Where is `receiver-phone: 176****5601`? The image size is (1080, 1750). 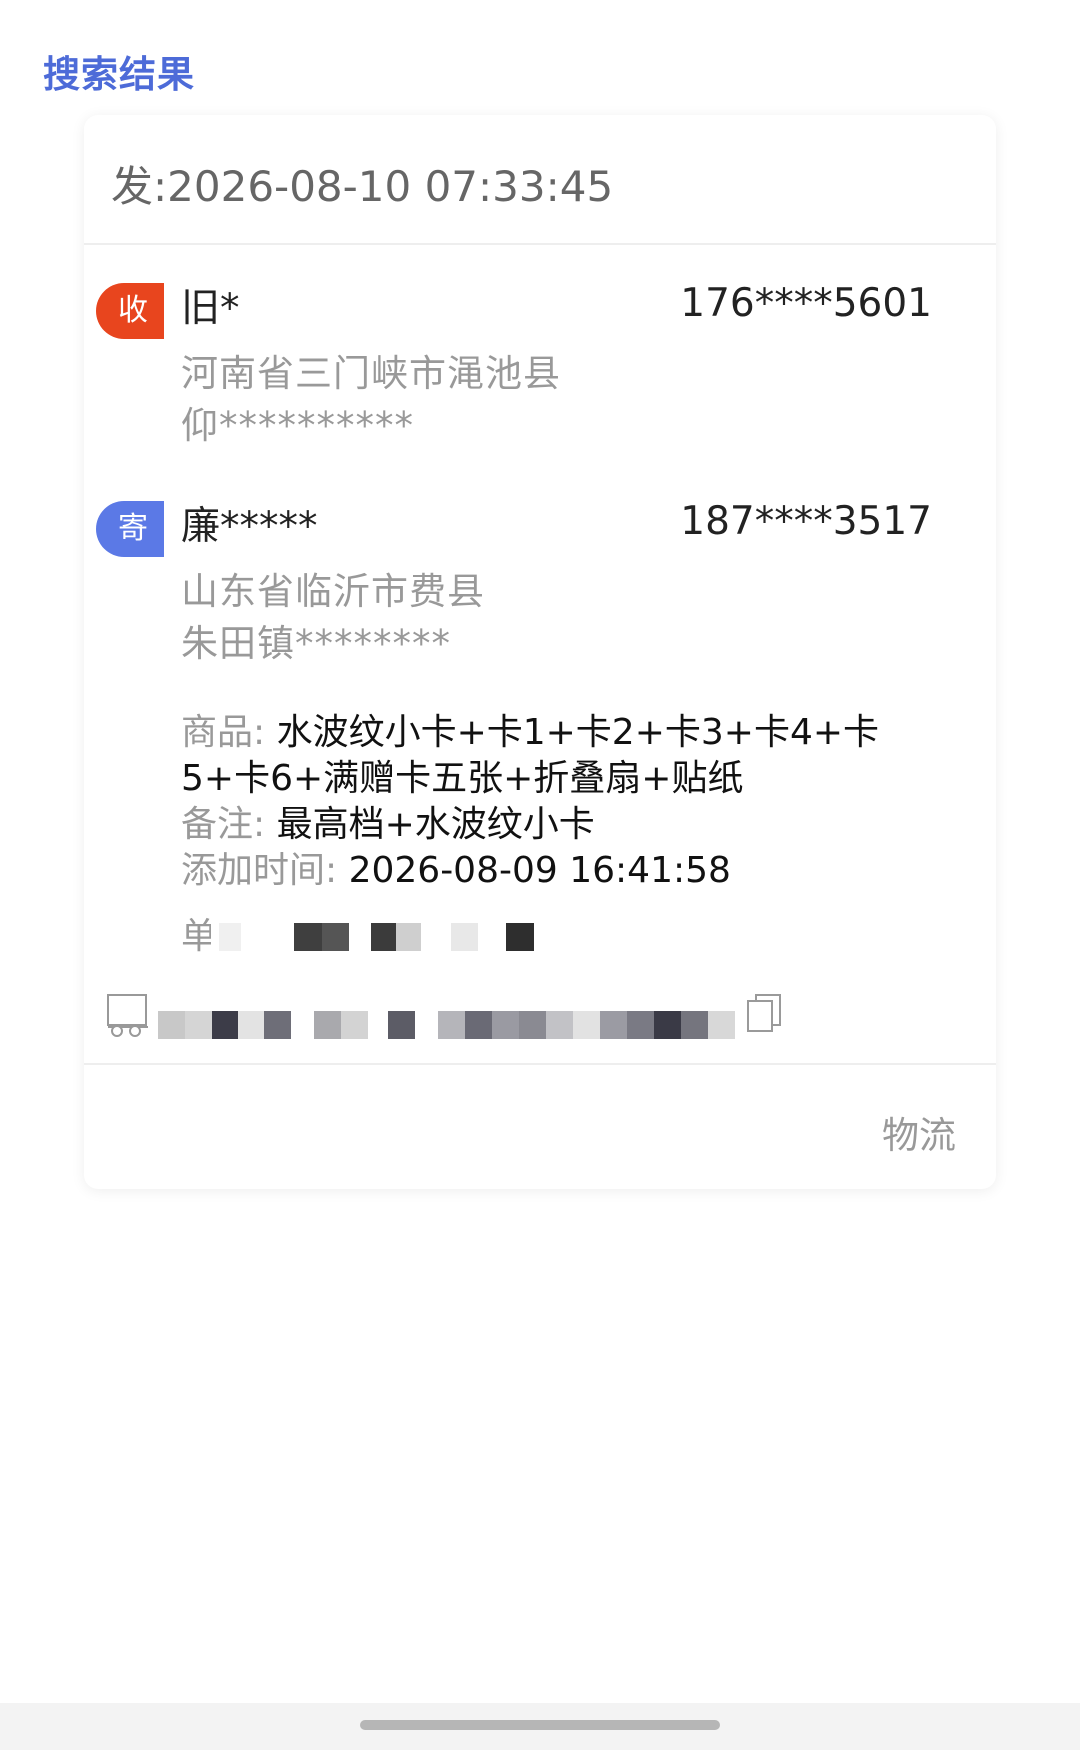
receiver-phone: 176****5601 is located at coordinates (806, 303).